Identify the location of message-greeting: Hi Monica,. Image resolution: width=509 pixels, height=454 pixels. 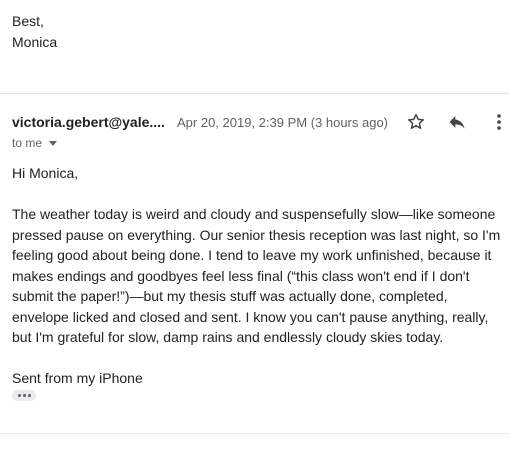
(45, 173).